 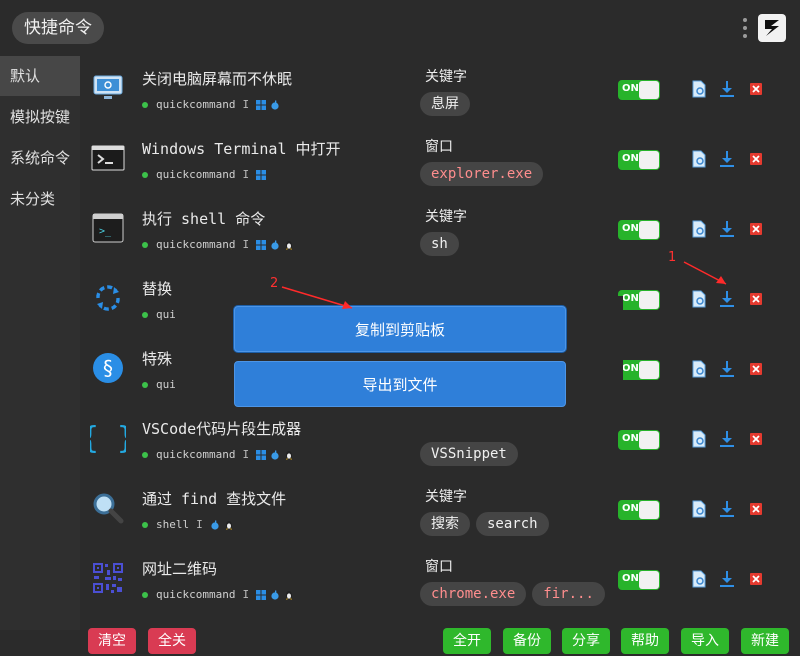 What do you see at coordinates (705, 641) in the screenshot?
I see `import-button: 导入` at bounding box center [705, 641].